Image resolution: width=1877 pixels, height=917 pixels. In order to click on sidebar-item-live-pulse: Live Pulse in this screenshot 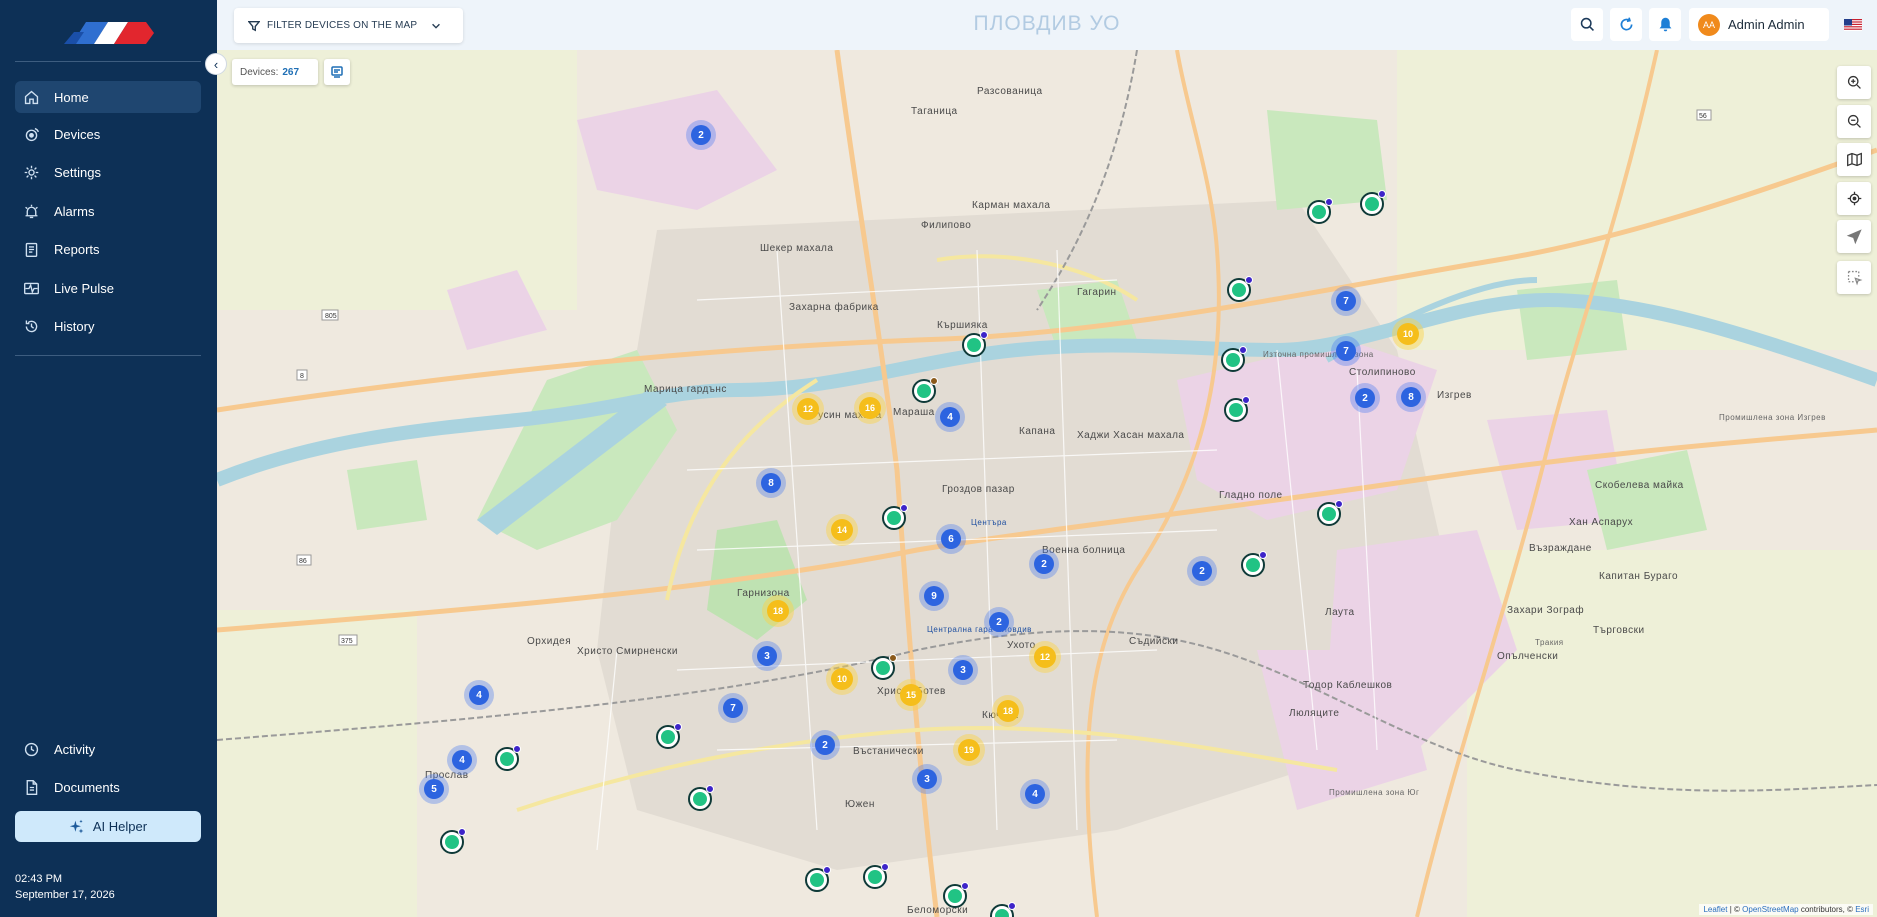, I will do `click(108, 288)`.